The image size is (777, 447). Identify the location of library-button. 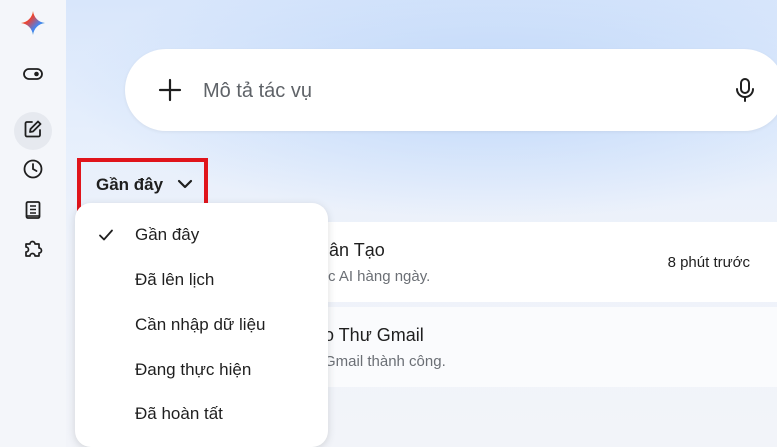
(33, 212).